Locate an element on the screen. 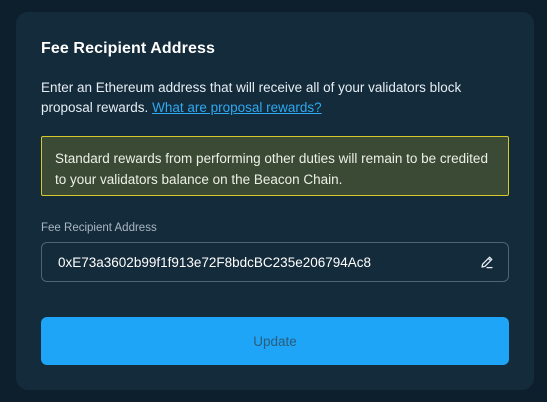  fee-recipient-input is located at coordinates (263, 262).